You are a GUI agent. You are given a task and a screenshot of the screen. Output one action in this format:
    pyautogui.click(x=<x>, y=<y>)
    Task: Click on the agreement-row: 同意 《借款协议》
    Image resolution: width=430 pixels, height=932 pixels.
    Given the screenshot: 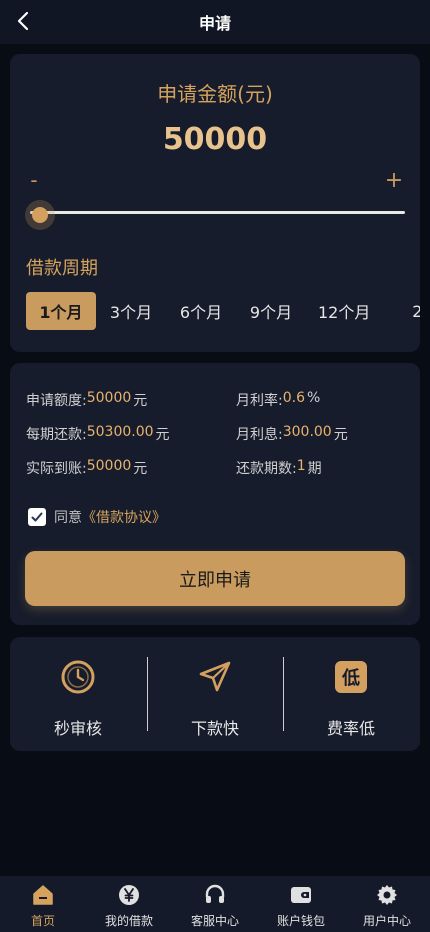 What is the action you would take?
    pyautogui.click(x=97, y=517)
    